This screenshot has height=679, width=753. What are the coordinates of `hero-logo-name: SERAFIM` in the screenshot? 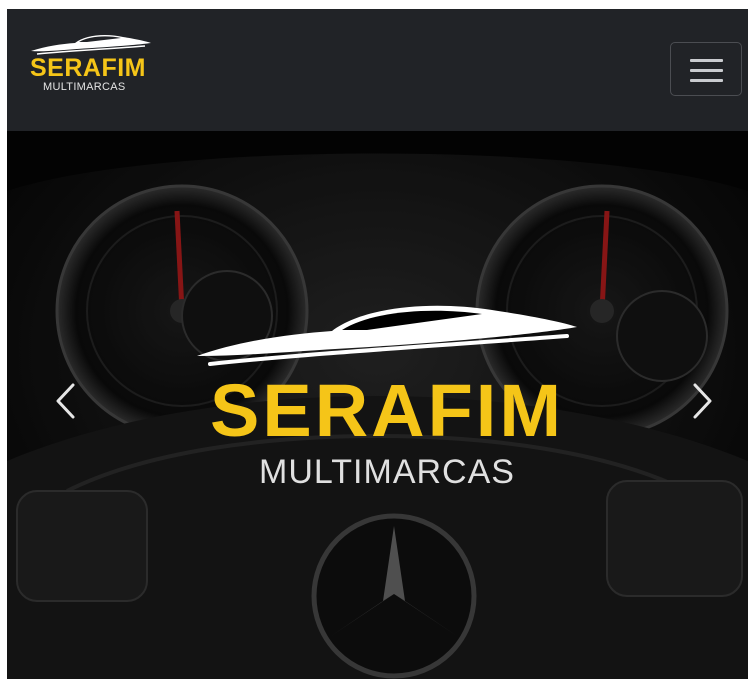 It's located at (387, 410).